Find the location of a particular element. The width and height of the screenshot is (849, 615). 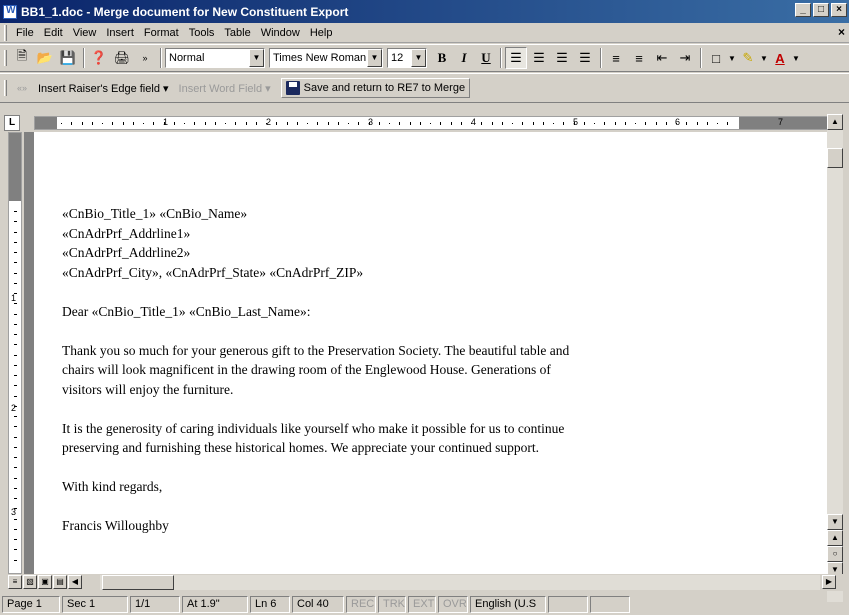

status-trk: TRK is located at coordinates (392, 604).